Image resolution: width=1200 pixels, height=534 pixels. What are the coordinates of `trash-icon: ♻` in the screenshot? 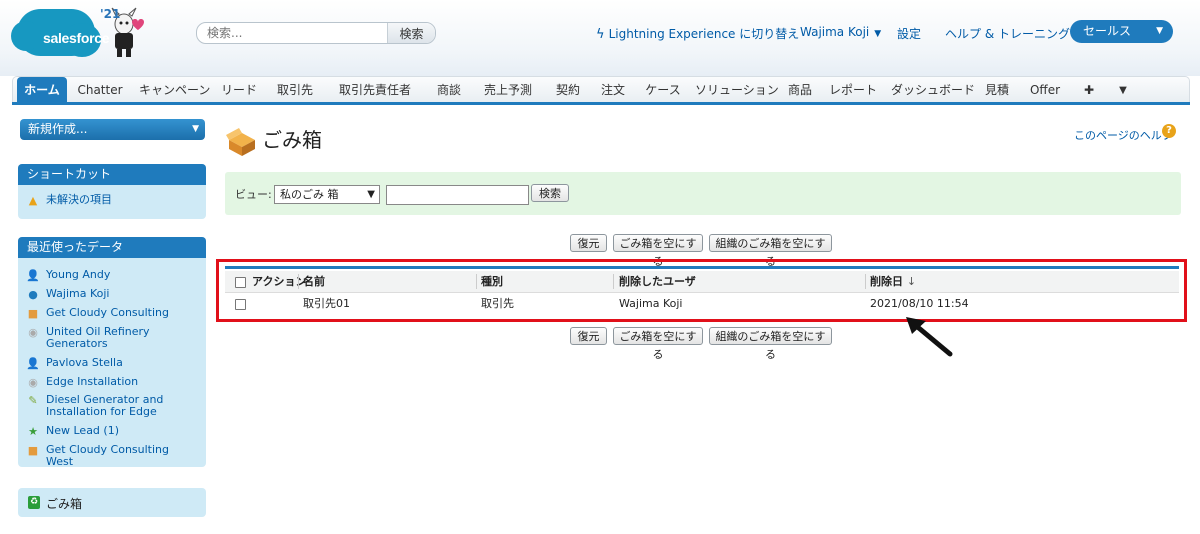 It's located at (34, 502).